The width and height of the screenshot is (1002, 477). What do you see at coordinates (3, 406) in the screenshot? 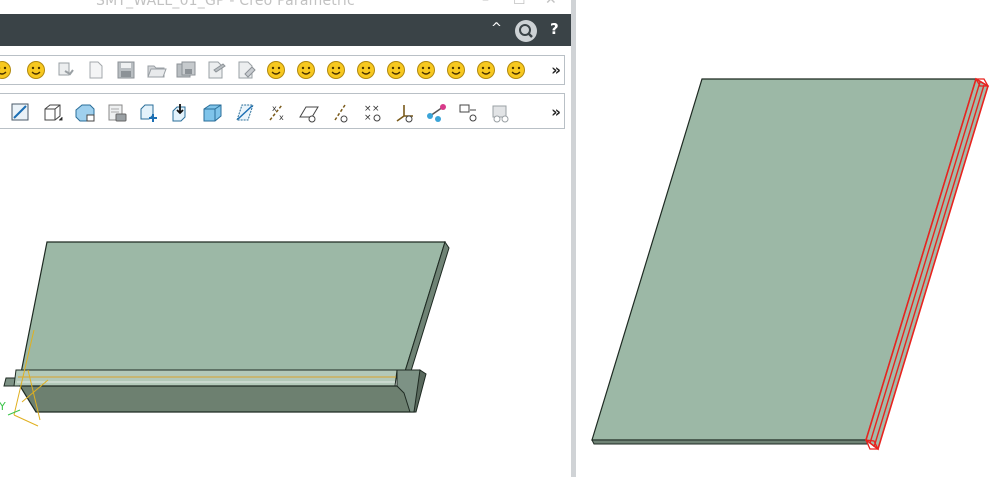
I see `csys-y-label: Y` at bounding box center [3, 406].